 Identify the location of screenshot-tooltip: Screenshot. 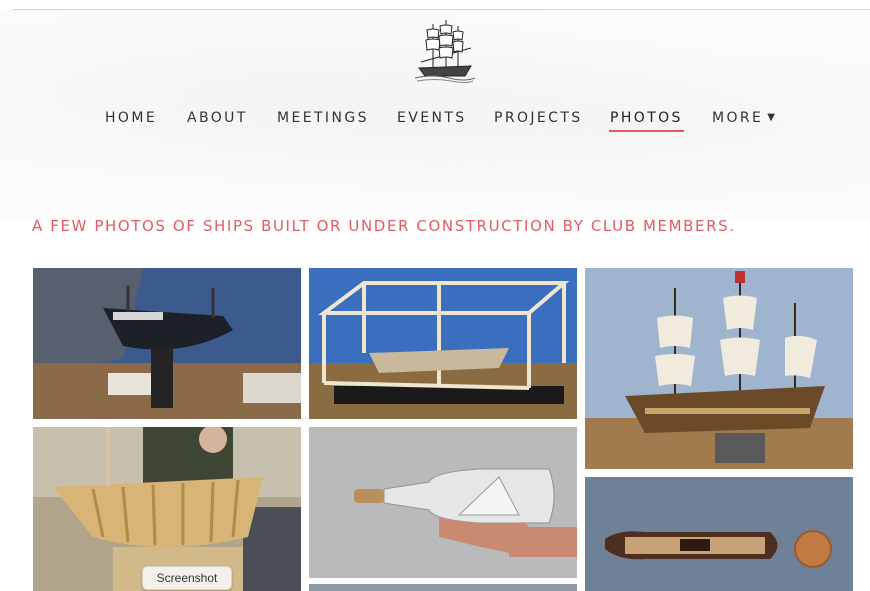
(187, 578).